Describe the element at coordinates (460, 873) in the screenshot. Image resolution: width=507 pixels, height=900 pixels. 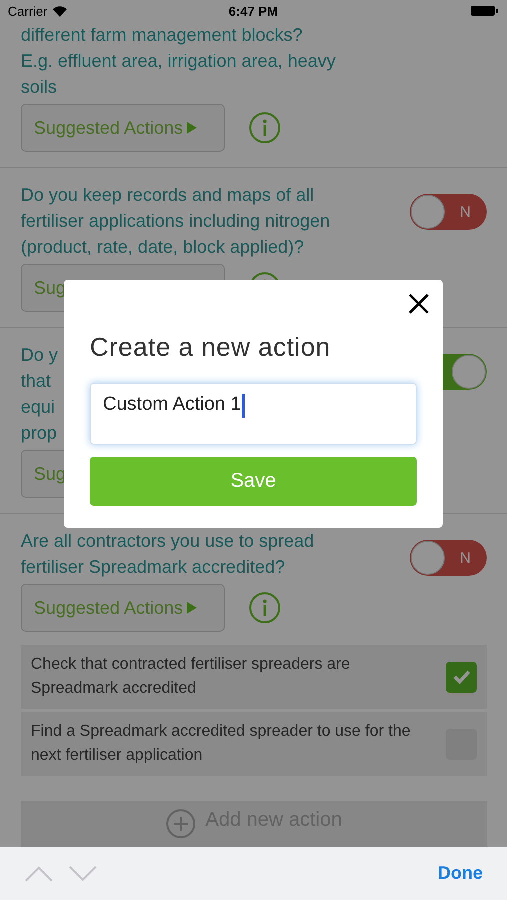
I see `done-button: Done` at that location.